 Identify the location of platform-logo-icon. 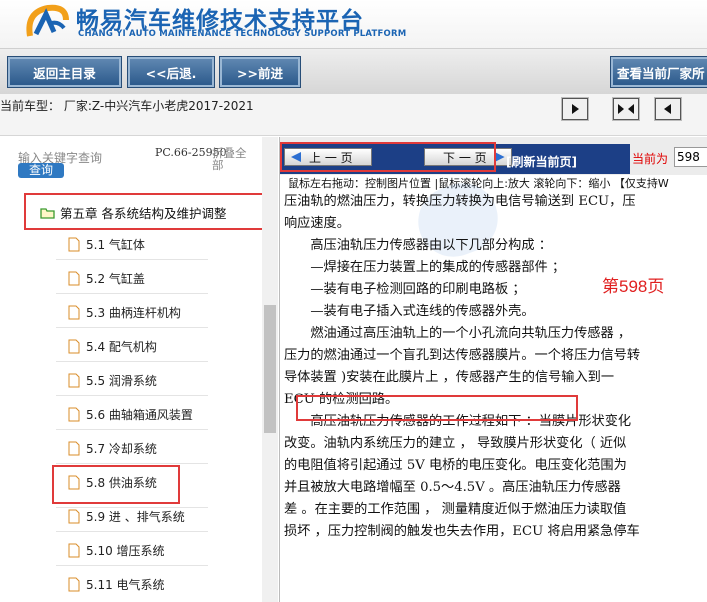
(47, 20).